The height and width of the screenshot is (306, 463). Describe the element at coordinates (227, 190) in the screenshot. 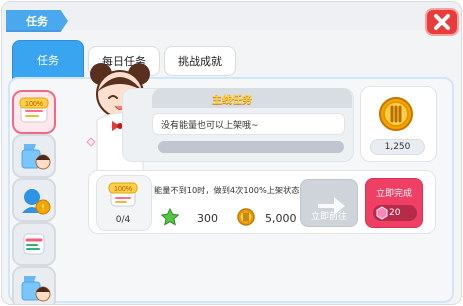

I see `sub-task-description: 能量不到10时，做到4次100%上架状态` at that location.